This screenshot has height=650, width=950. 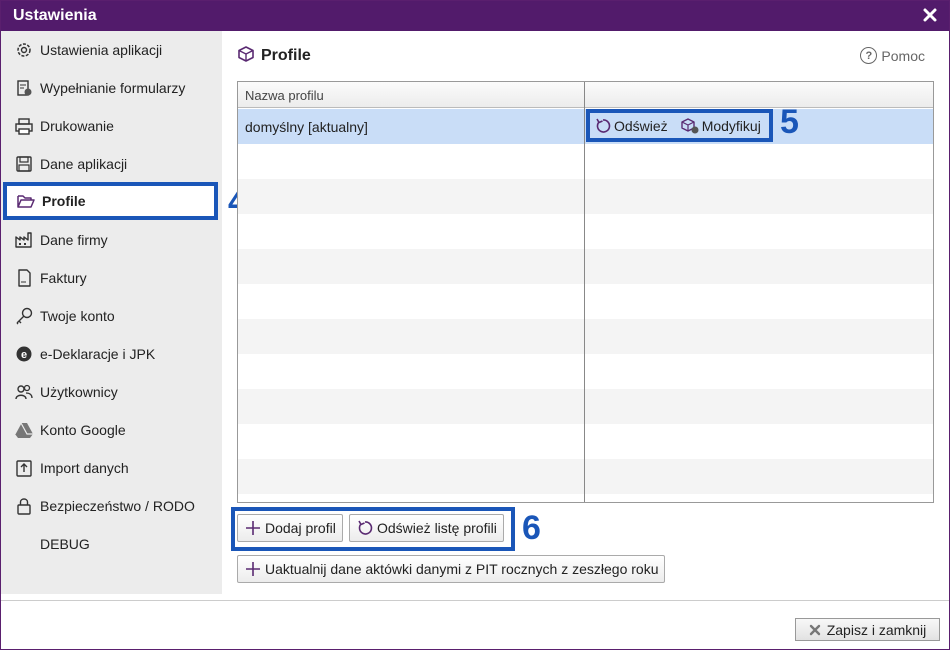 I want to click on sidebar-item-label: Dane firmy, so click(x=74, y=240).